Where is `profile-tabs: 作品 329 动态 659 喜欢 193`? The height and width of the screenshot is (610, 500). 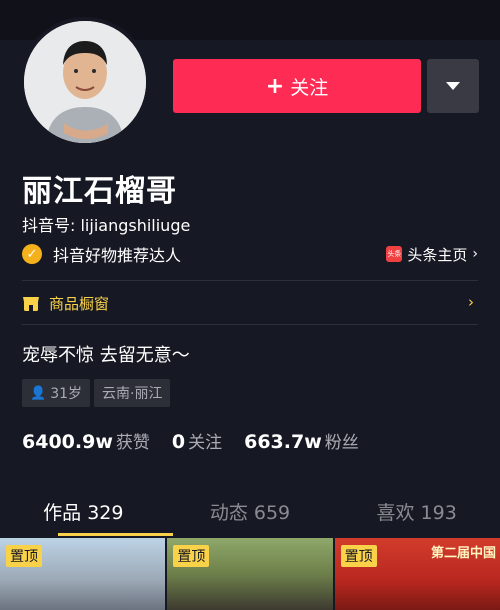
profile-tabs: 作品 329 动态 659 喜欢 193 is located at coordinates (250, 514).